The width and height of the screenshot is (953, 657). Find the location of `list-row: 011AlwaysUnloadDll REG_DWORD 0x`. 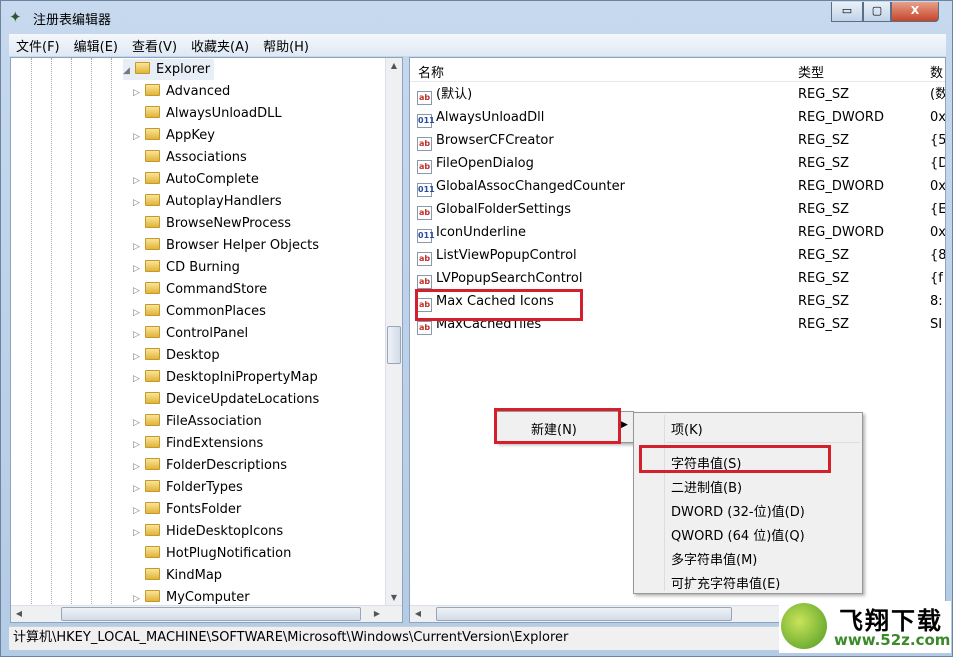

list-row: 011AlwaysUnloadDll REG_DWORD 0x is located at coordinates (677, 118).